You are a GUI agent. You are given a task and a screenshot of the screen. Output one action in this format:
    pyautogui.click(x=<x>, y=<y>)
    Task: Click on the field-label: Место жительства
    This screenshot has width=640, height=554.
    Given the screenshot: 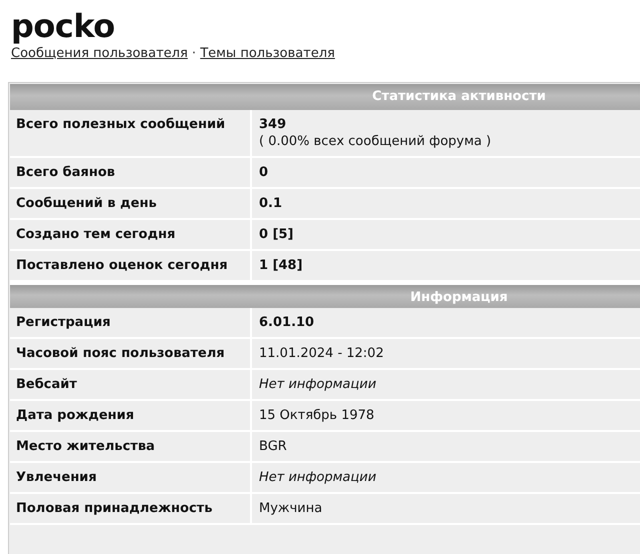 What is the action you would take?
    pyautogui.click(x=131, y=446)
    